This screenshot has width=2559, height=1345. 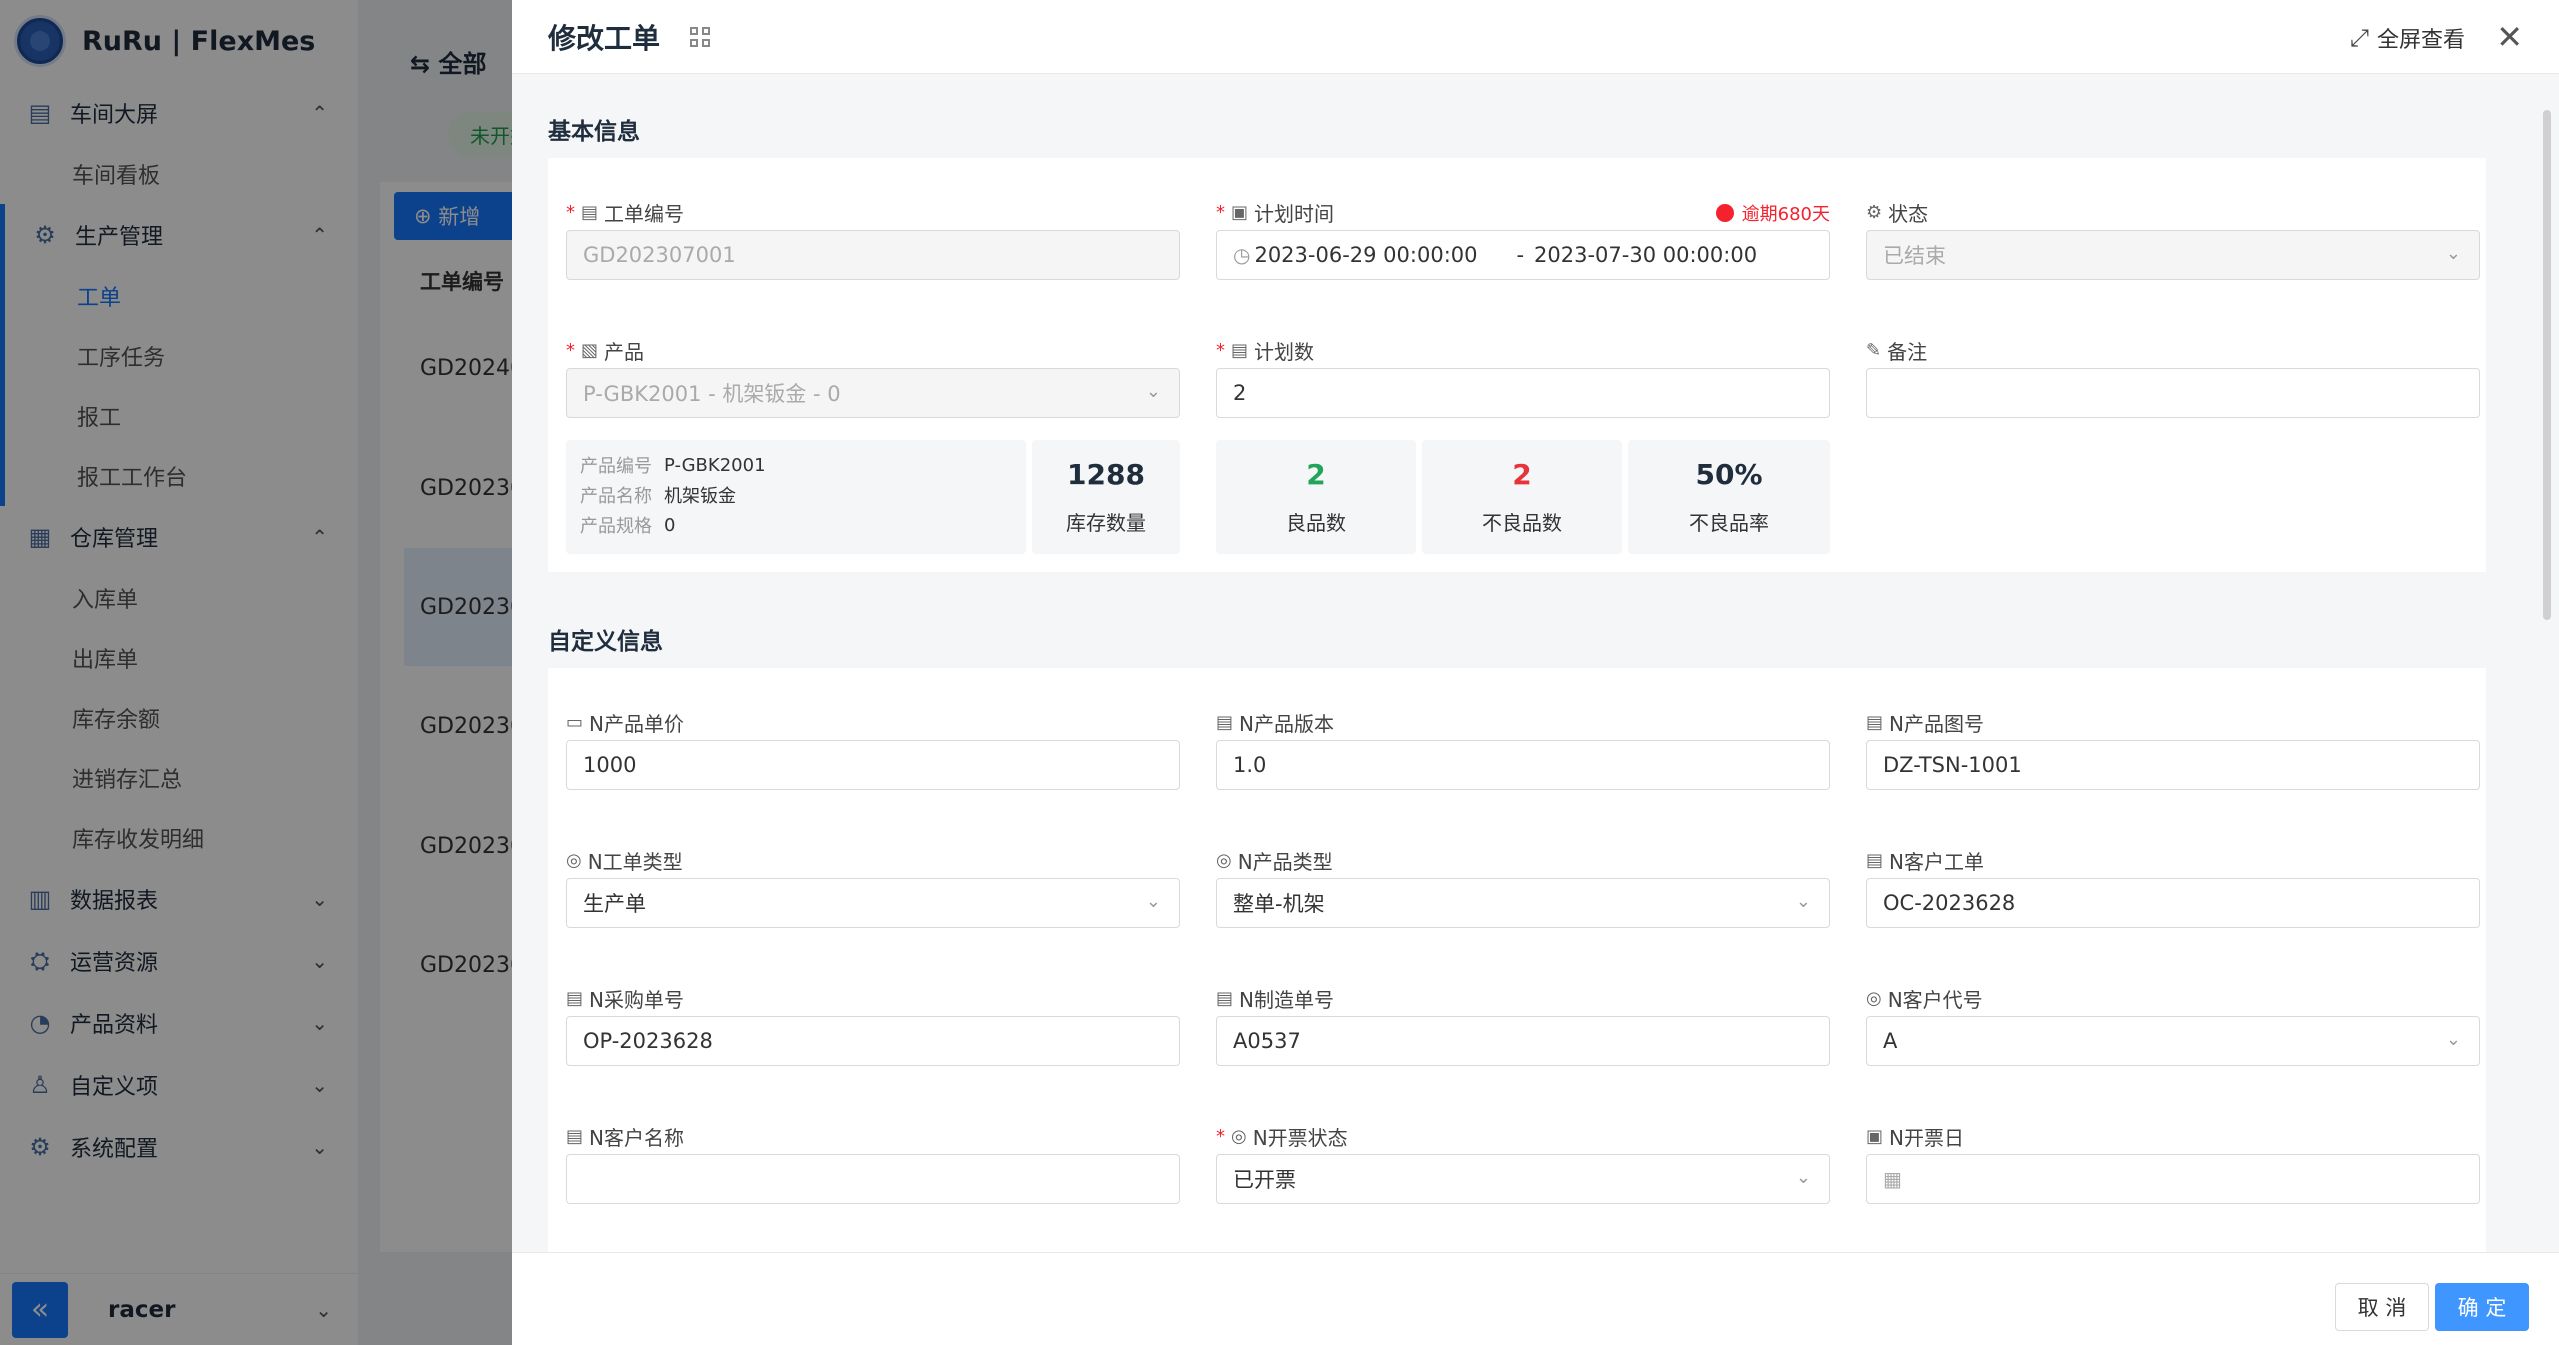 I want to click on fullscreen-label: 全屏查看, so click(x=2420, y=40).